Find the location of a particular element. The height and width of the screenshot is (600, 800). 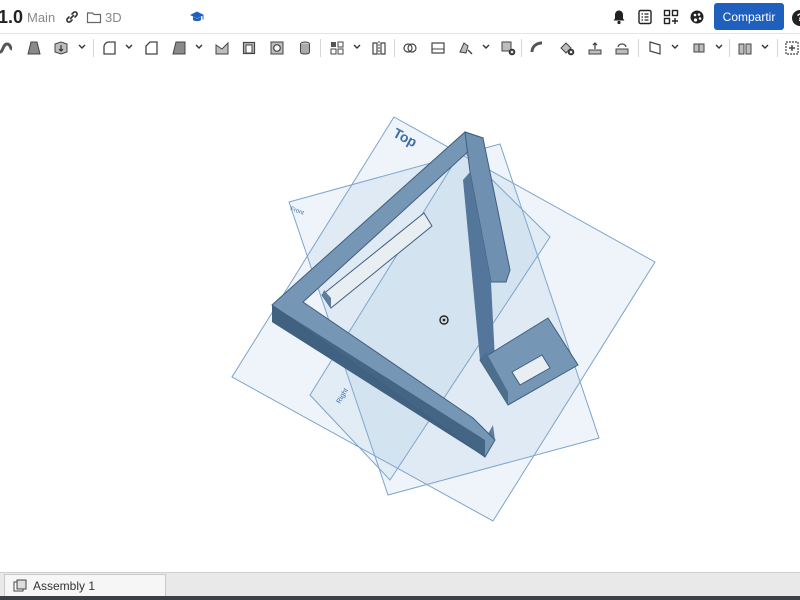

move-face-icon is located at coordinates (595, 48).